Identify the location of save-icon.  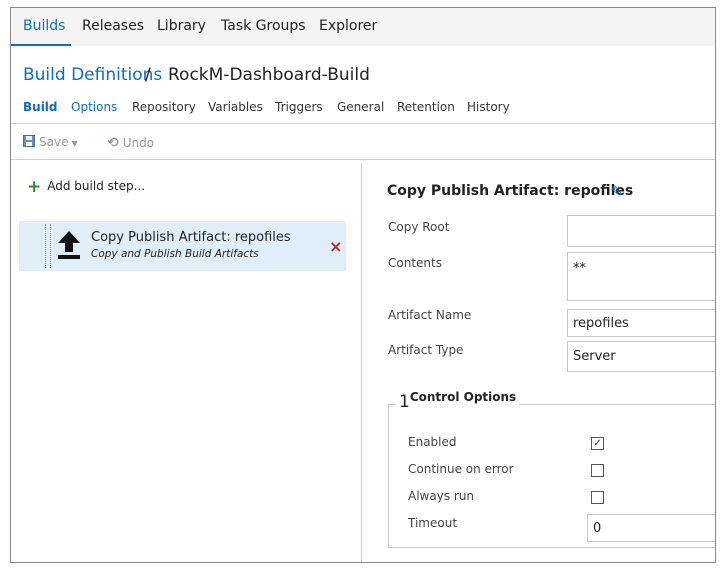
(29, 141).